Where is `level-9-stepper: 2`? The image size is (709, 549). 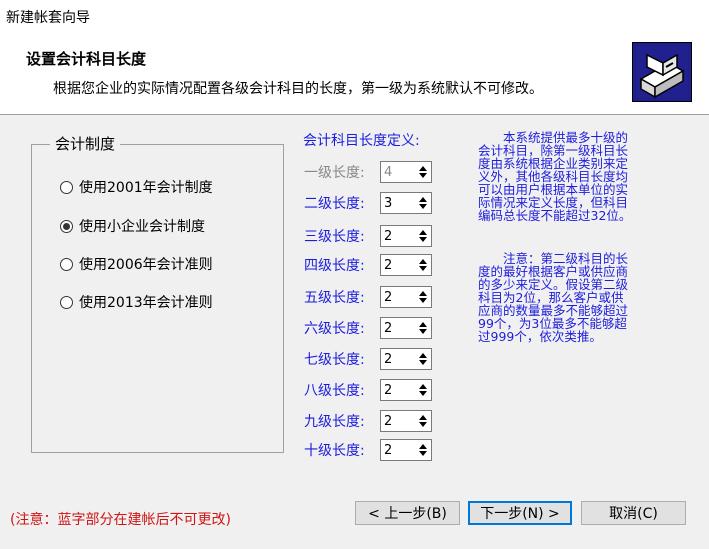
level-9-stepper: 2 is located at coordinates (406, 421).